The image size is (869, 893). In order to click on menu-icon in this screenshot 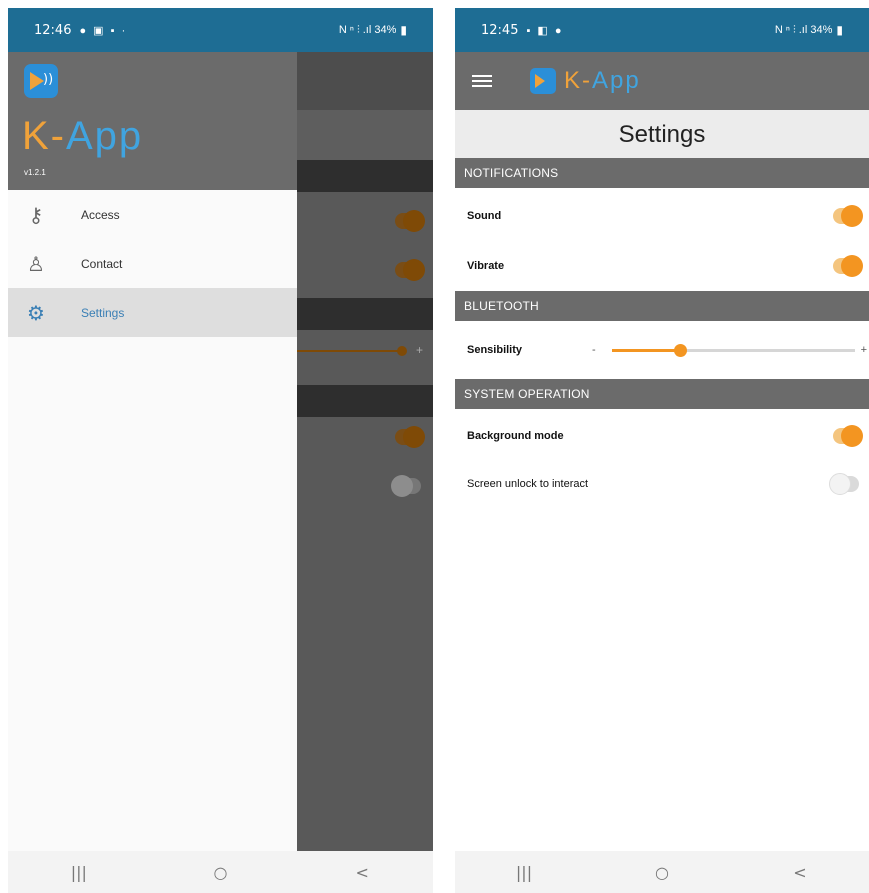, I will do `click(482, 81)`.